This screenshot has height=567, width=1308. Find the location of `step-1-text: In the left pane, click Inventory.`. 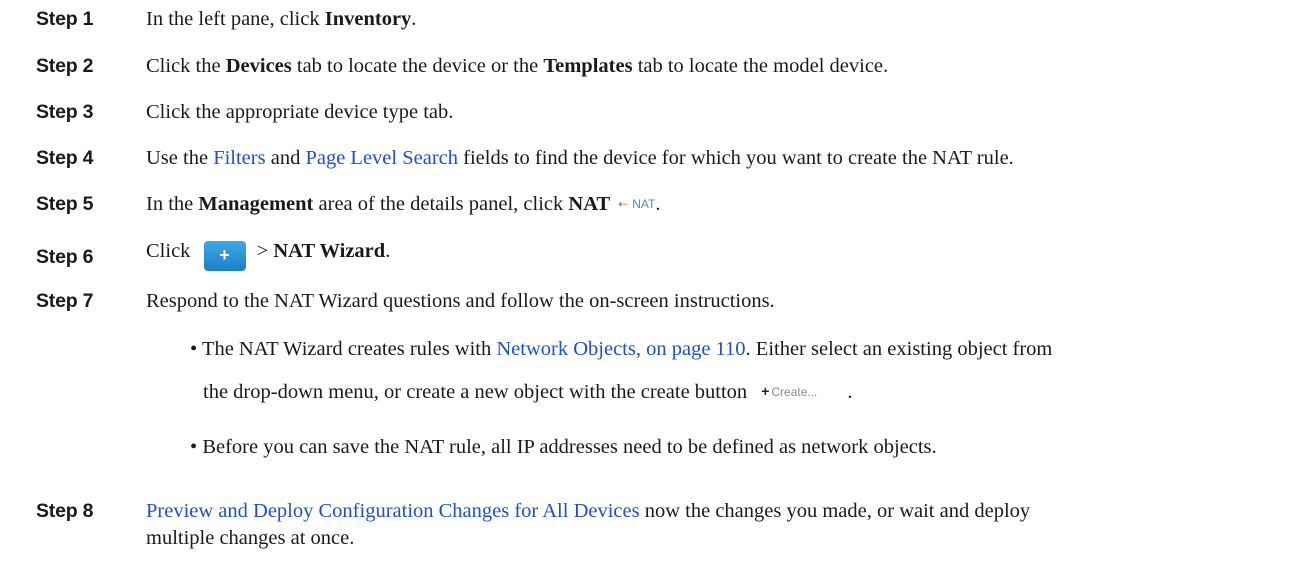

step-1-text: In the left pane, click Inventory. is located at coordinates (281, 19).